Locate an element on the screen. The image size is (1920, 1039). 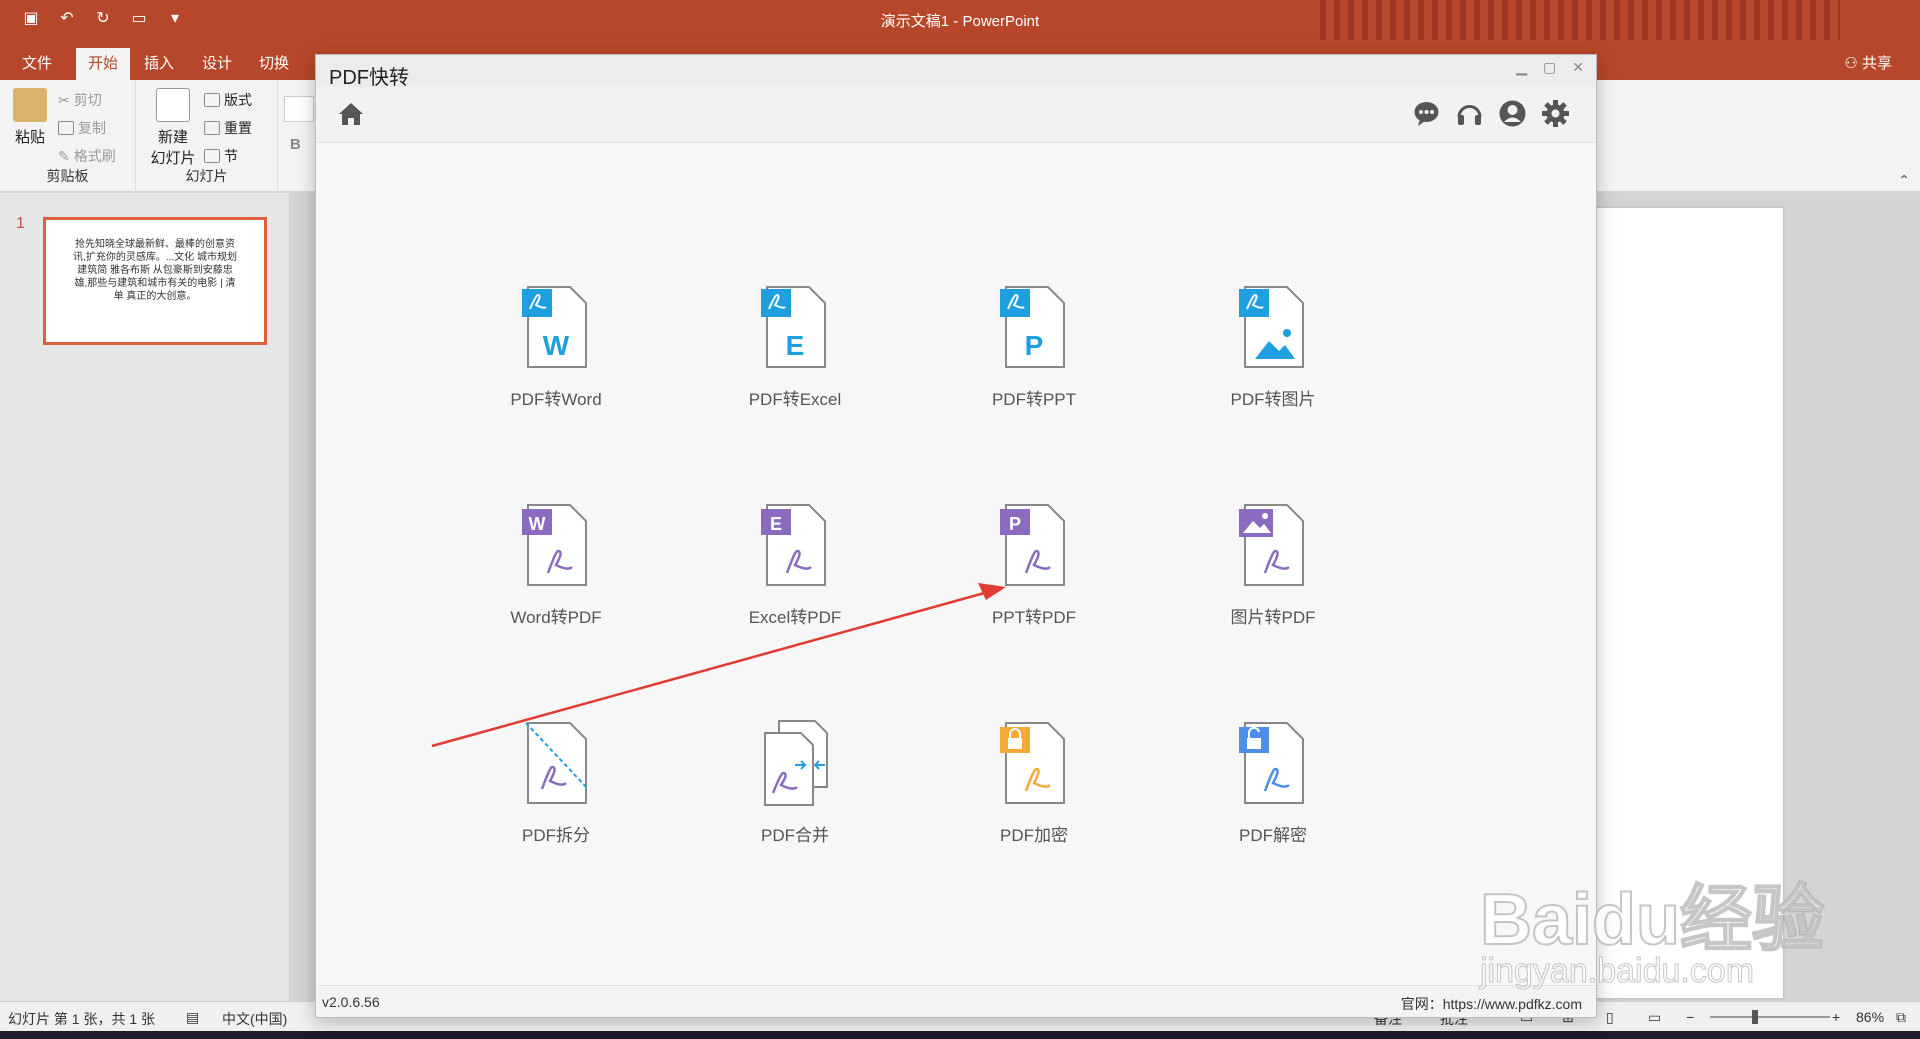
tool-pdf-to-word: W PDF转Word is located at coordinates (556, 346).